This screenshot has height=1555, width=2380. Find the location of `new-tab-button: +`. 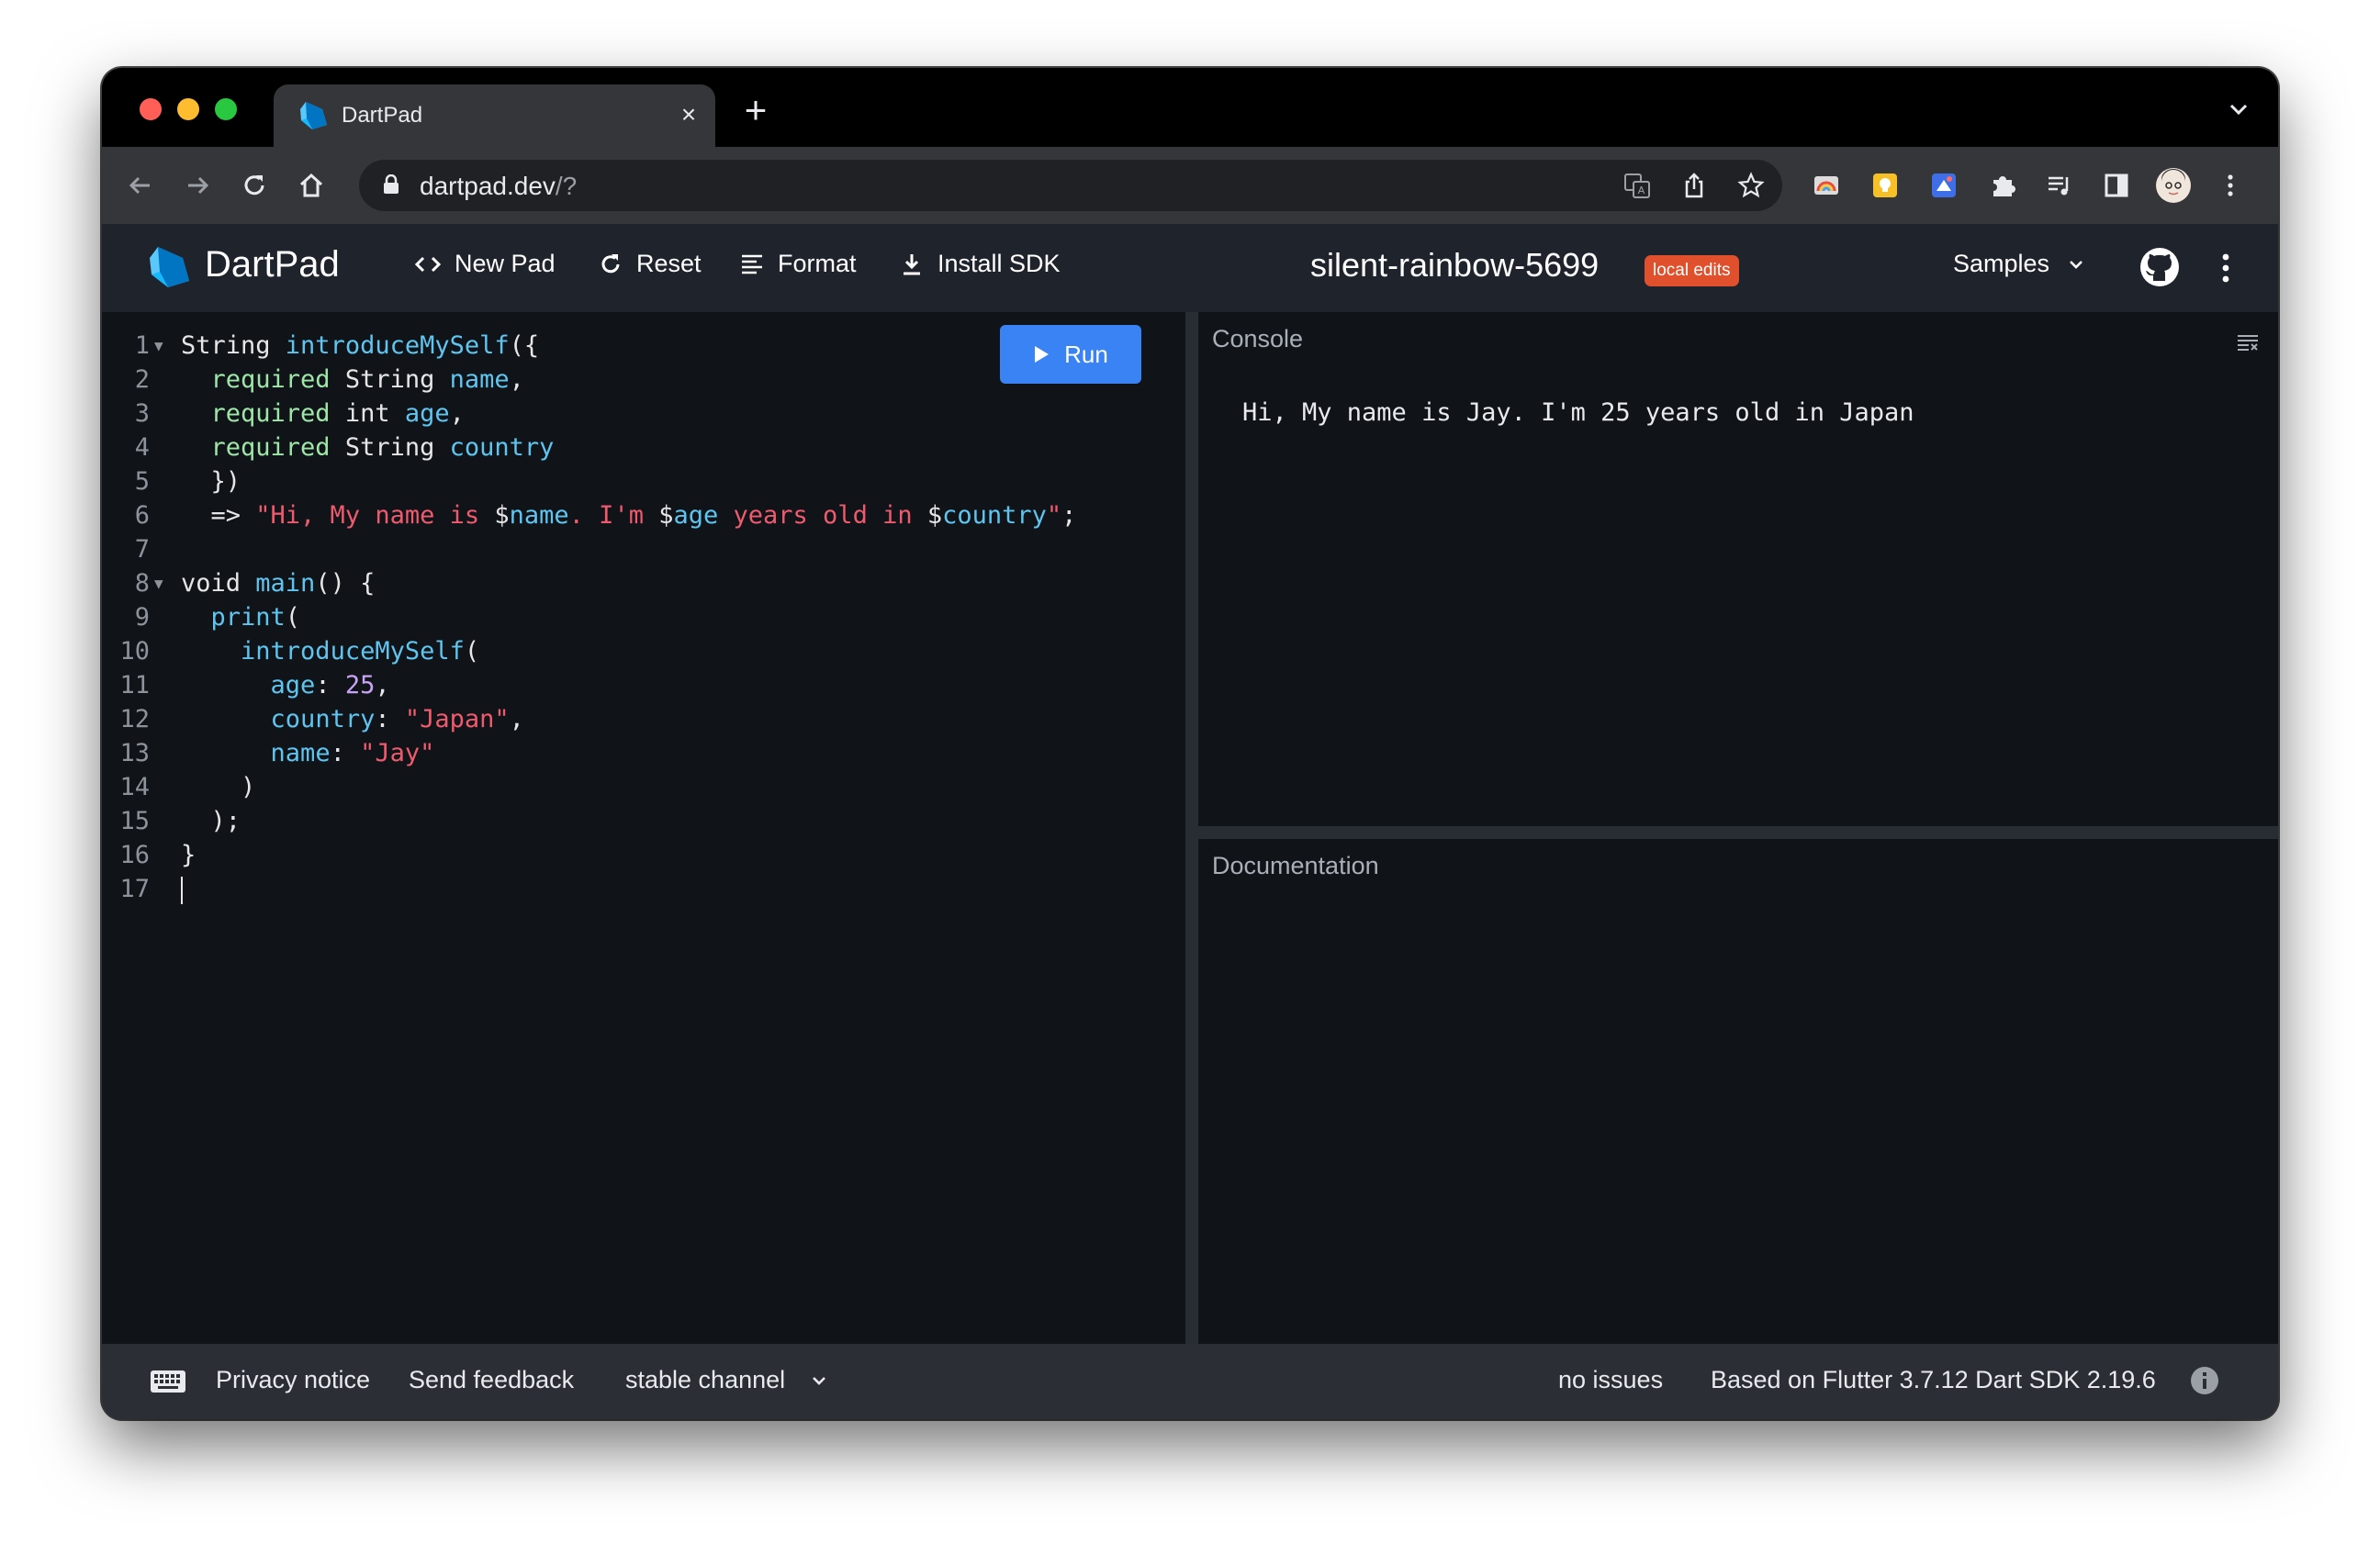

new-tab-button: + is located at coordinates (755, 111).